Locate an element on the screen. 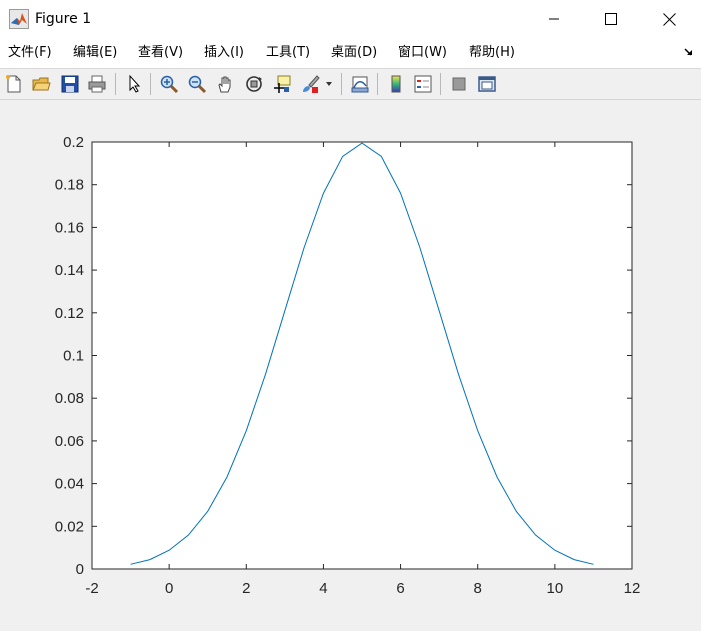 The height and width of the screenshot is (631, 701). brush-icon is located at coordinates (311, 84).